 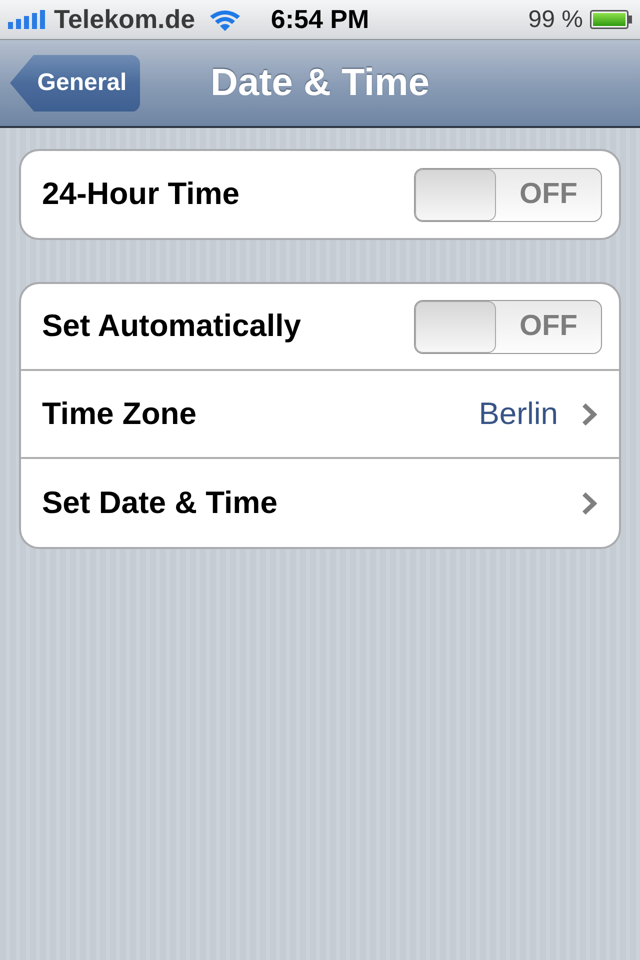 What do you see at coordinates (26, 19) in the screenshot?
I see `signal-bars-icon` at bounding box center [26, 19].